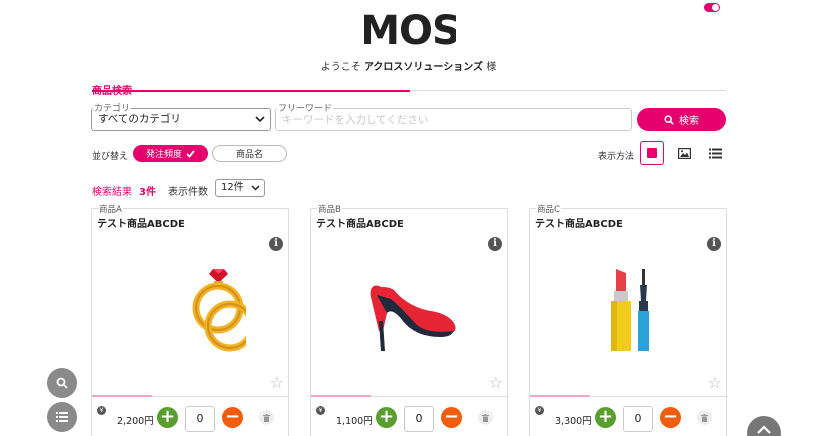  What do you see at coordinates (135, 421) in the screenshot?
I see `product-price: 2,200円` at bounding box center [135, 421].